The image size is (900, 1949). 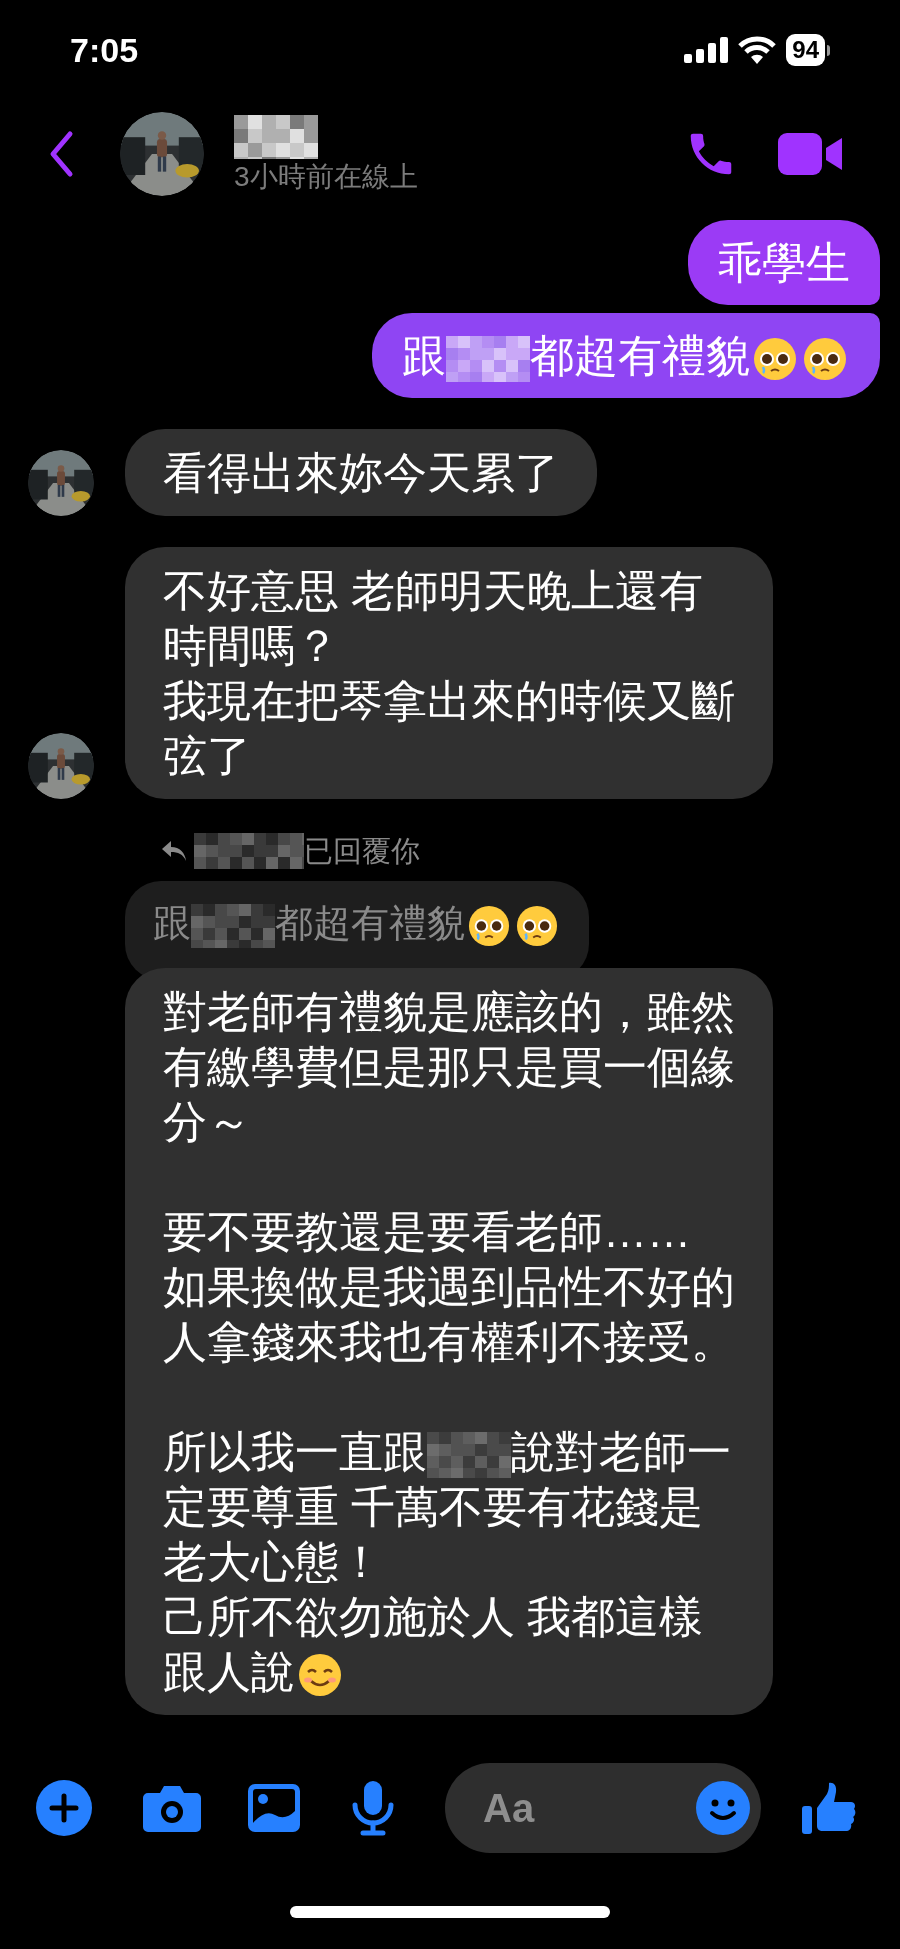 I want to click on signal-icon, so click(x=706, y=50).